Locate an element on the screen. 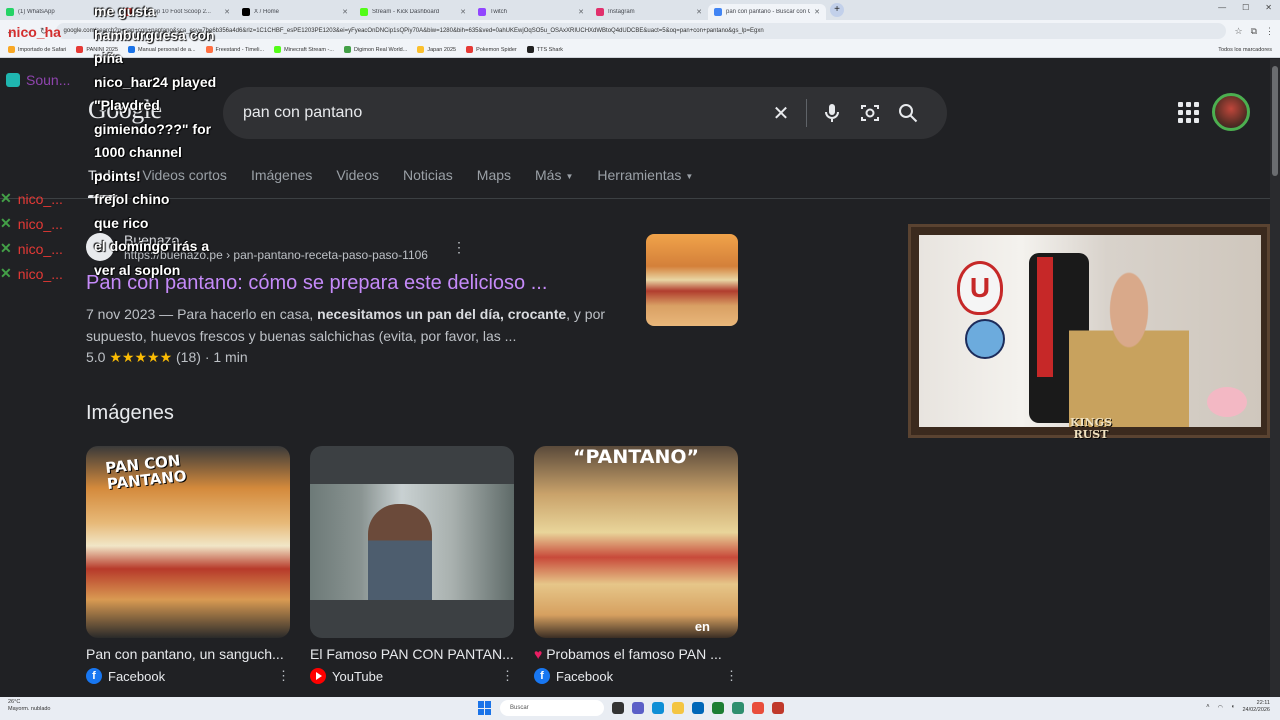 This screenshot has width=1280, height=720. avatar is located at coordinates (1231, 112).